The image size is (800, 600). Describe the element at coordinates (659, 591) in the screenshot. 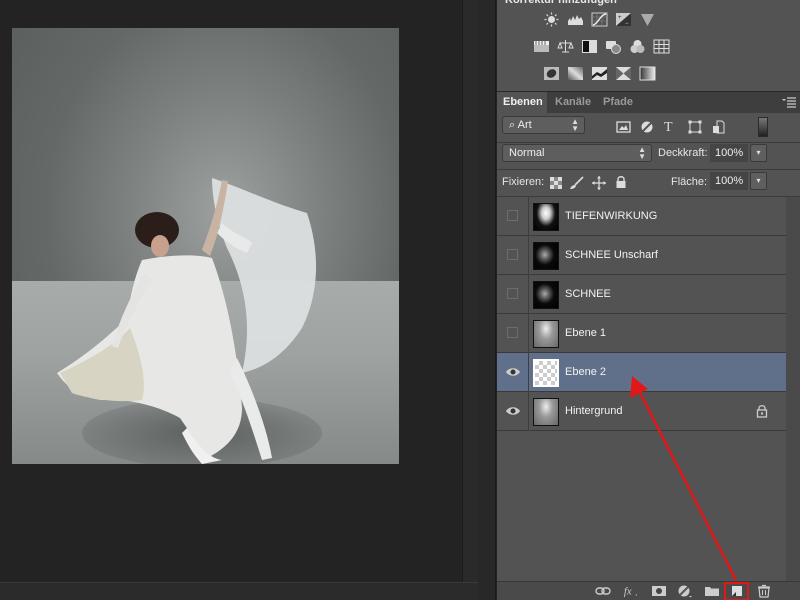

I see `layer-mask-icon` at that location.